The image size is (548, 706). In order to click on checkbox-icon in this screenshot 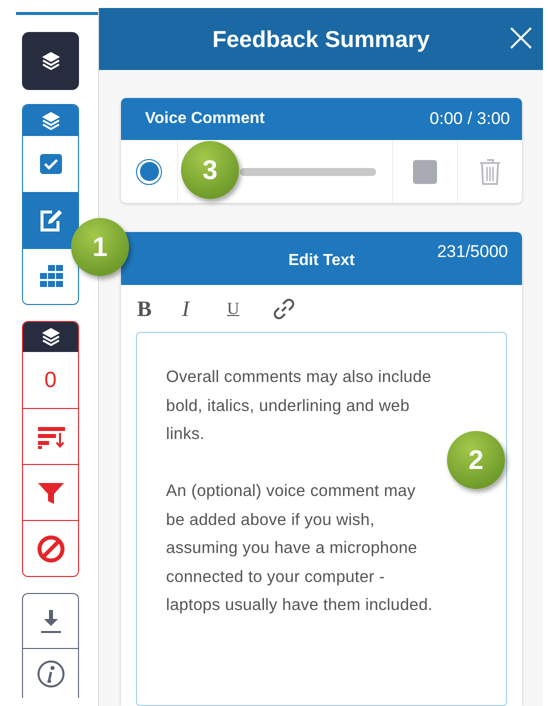, I will do `click(50, 164)`.